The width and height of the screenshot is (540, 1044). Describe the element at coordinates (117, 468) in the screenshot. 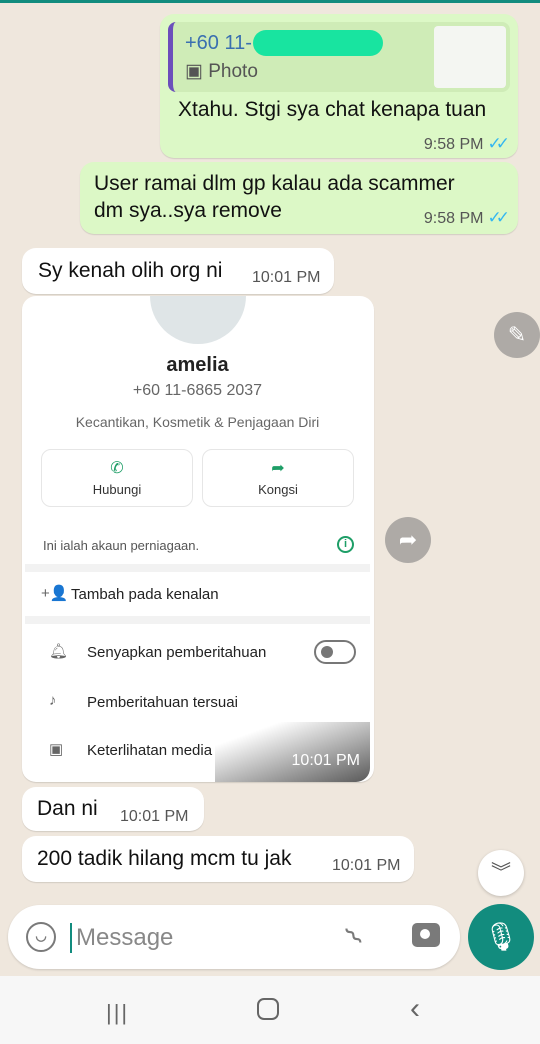

I see `phone-icon: ✆` at that location.